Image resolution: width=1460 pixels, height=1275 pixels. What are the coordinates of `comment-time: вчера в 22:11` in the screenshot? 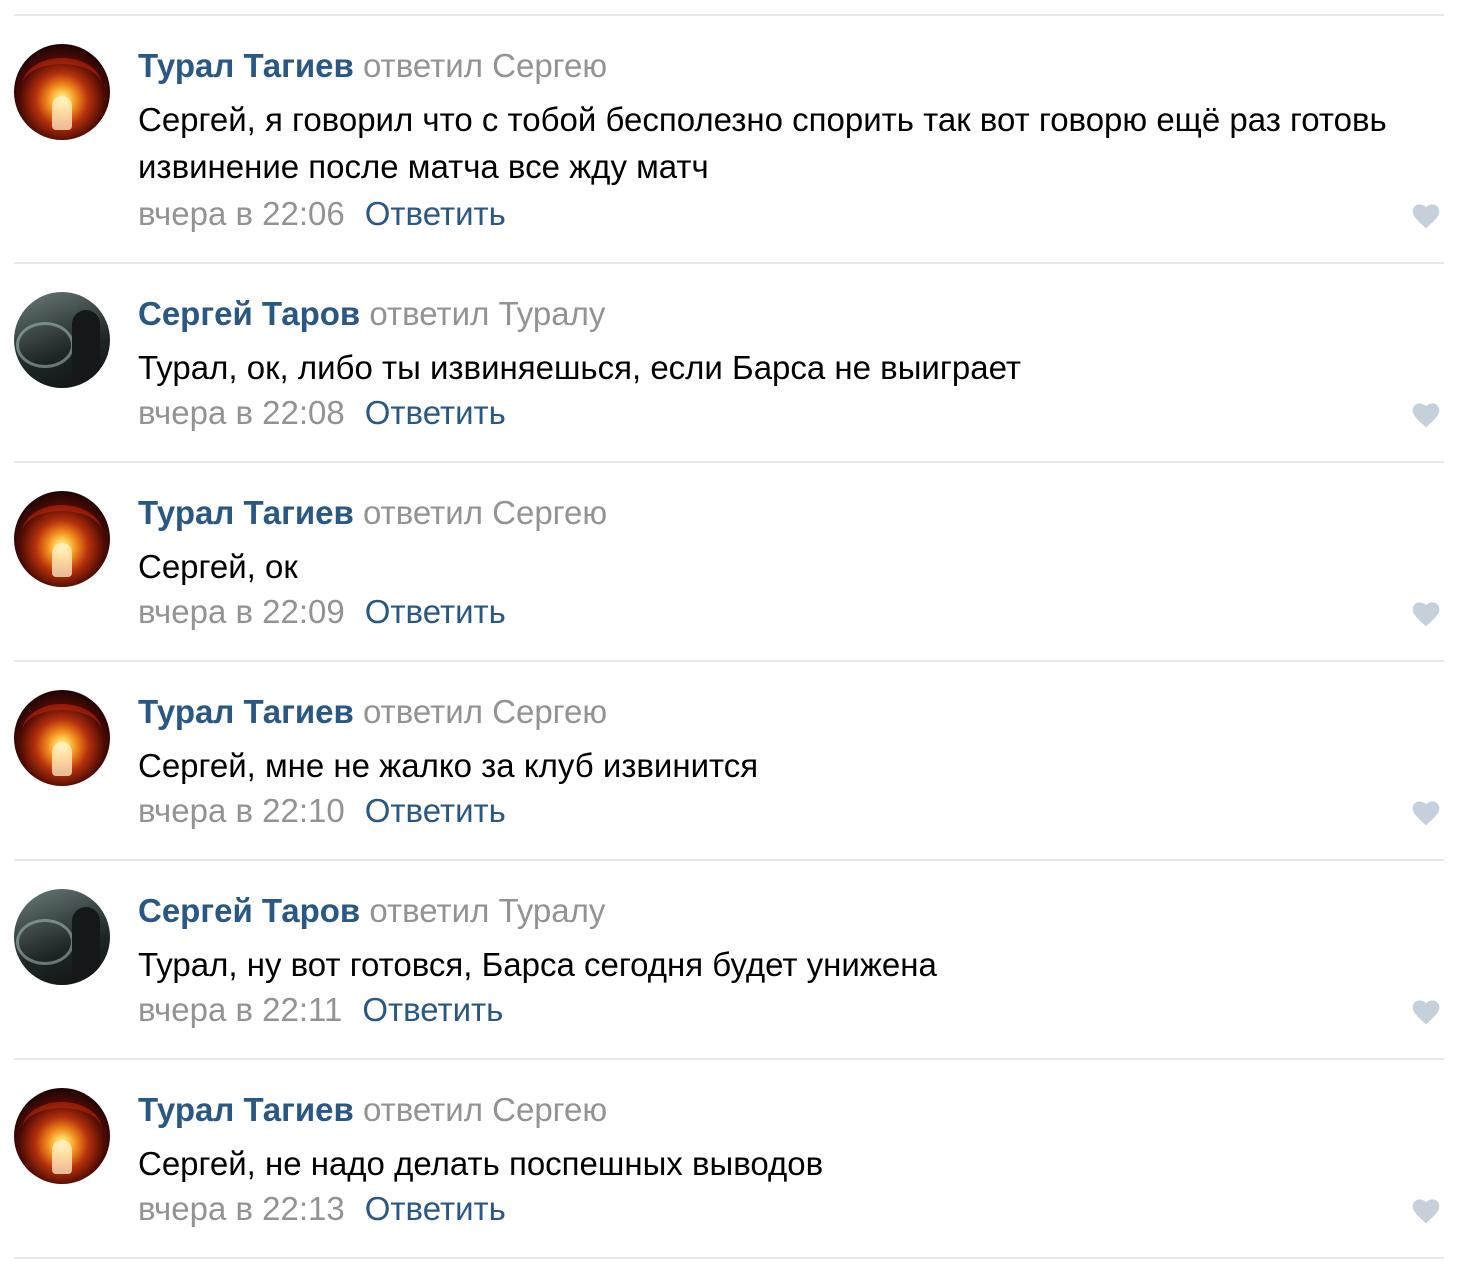 It's located at (240, 1009).